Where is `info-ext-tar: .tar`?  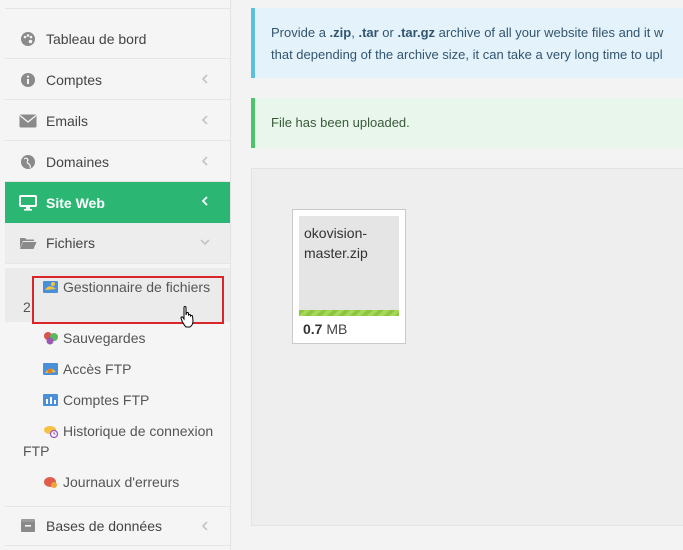 info-ext-tar: .tar is located at coordinates (368, 32).